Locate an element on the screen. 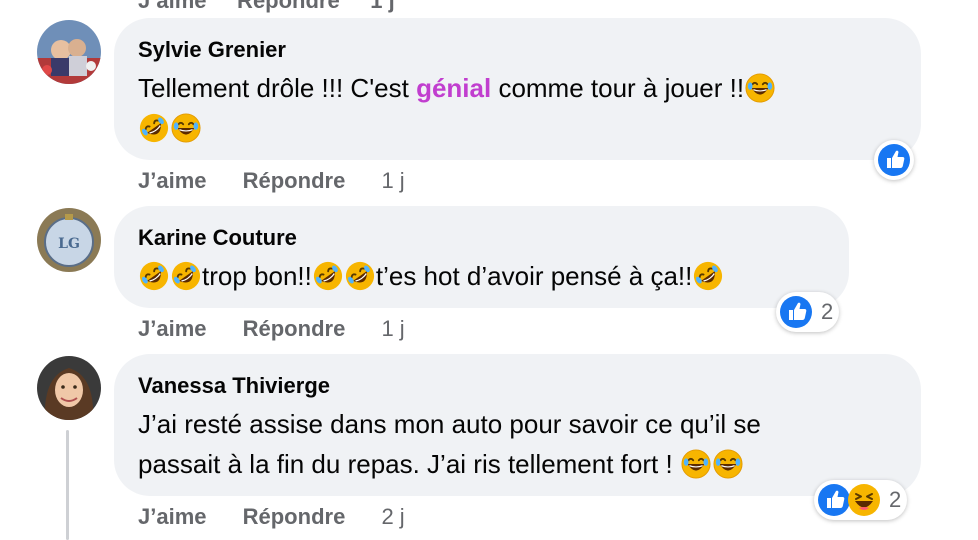  comment-actions: J’aime Répondre 2 j is located at coordinates (286, 517).